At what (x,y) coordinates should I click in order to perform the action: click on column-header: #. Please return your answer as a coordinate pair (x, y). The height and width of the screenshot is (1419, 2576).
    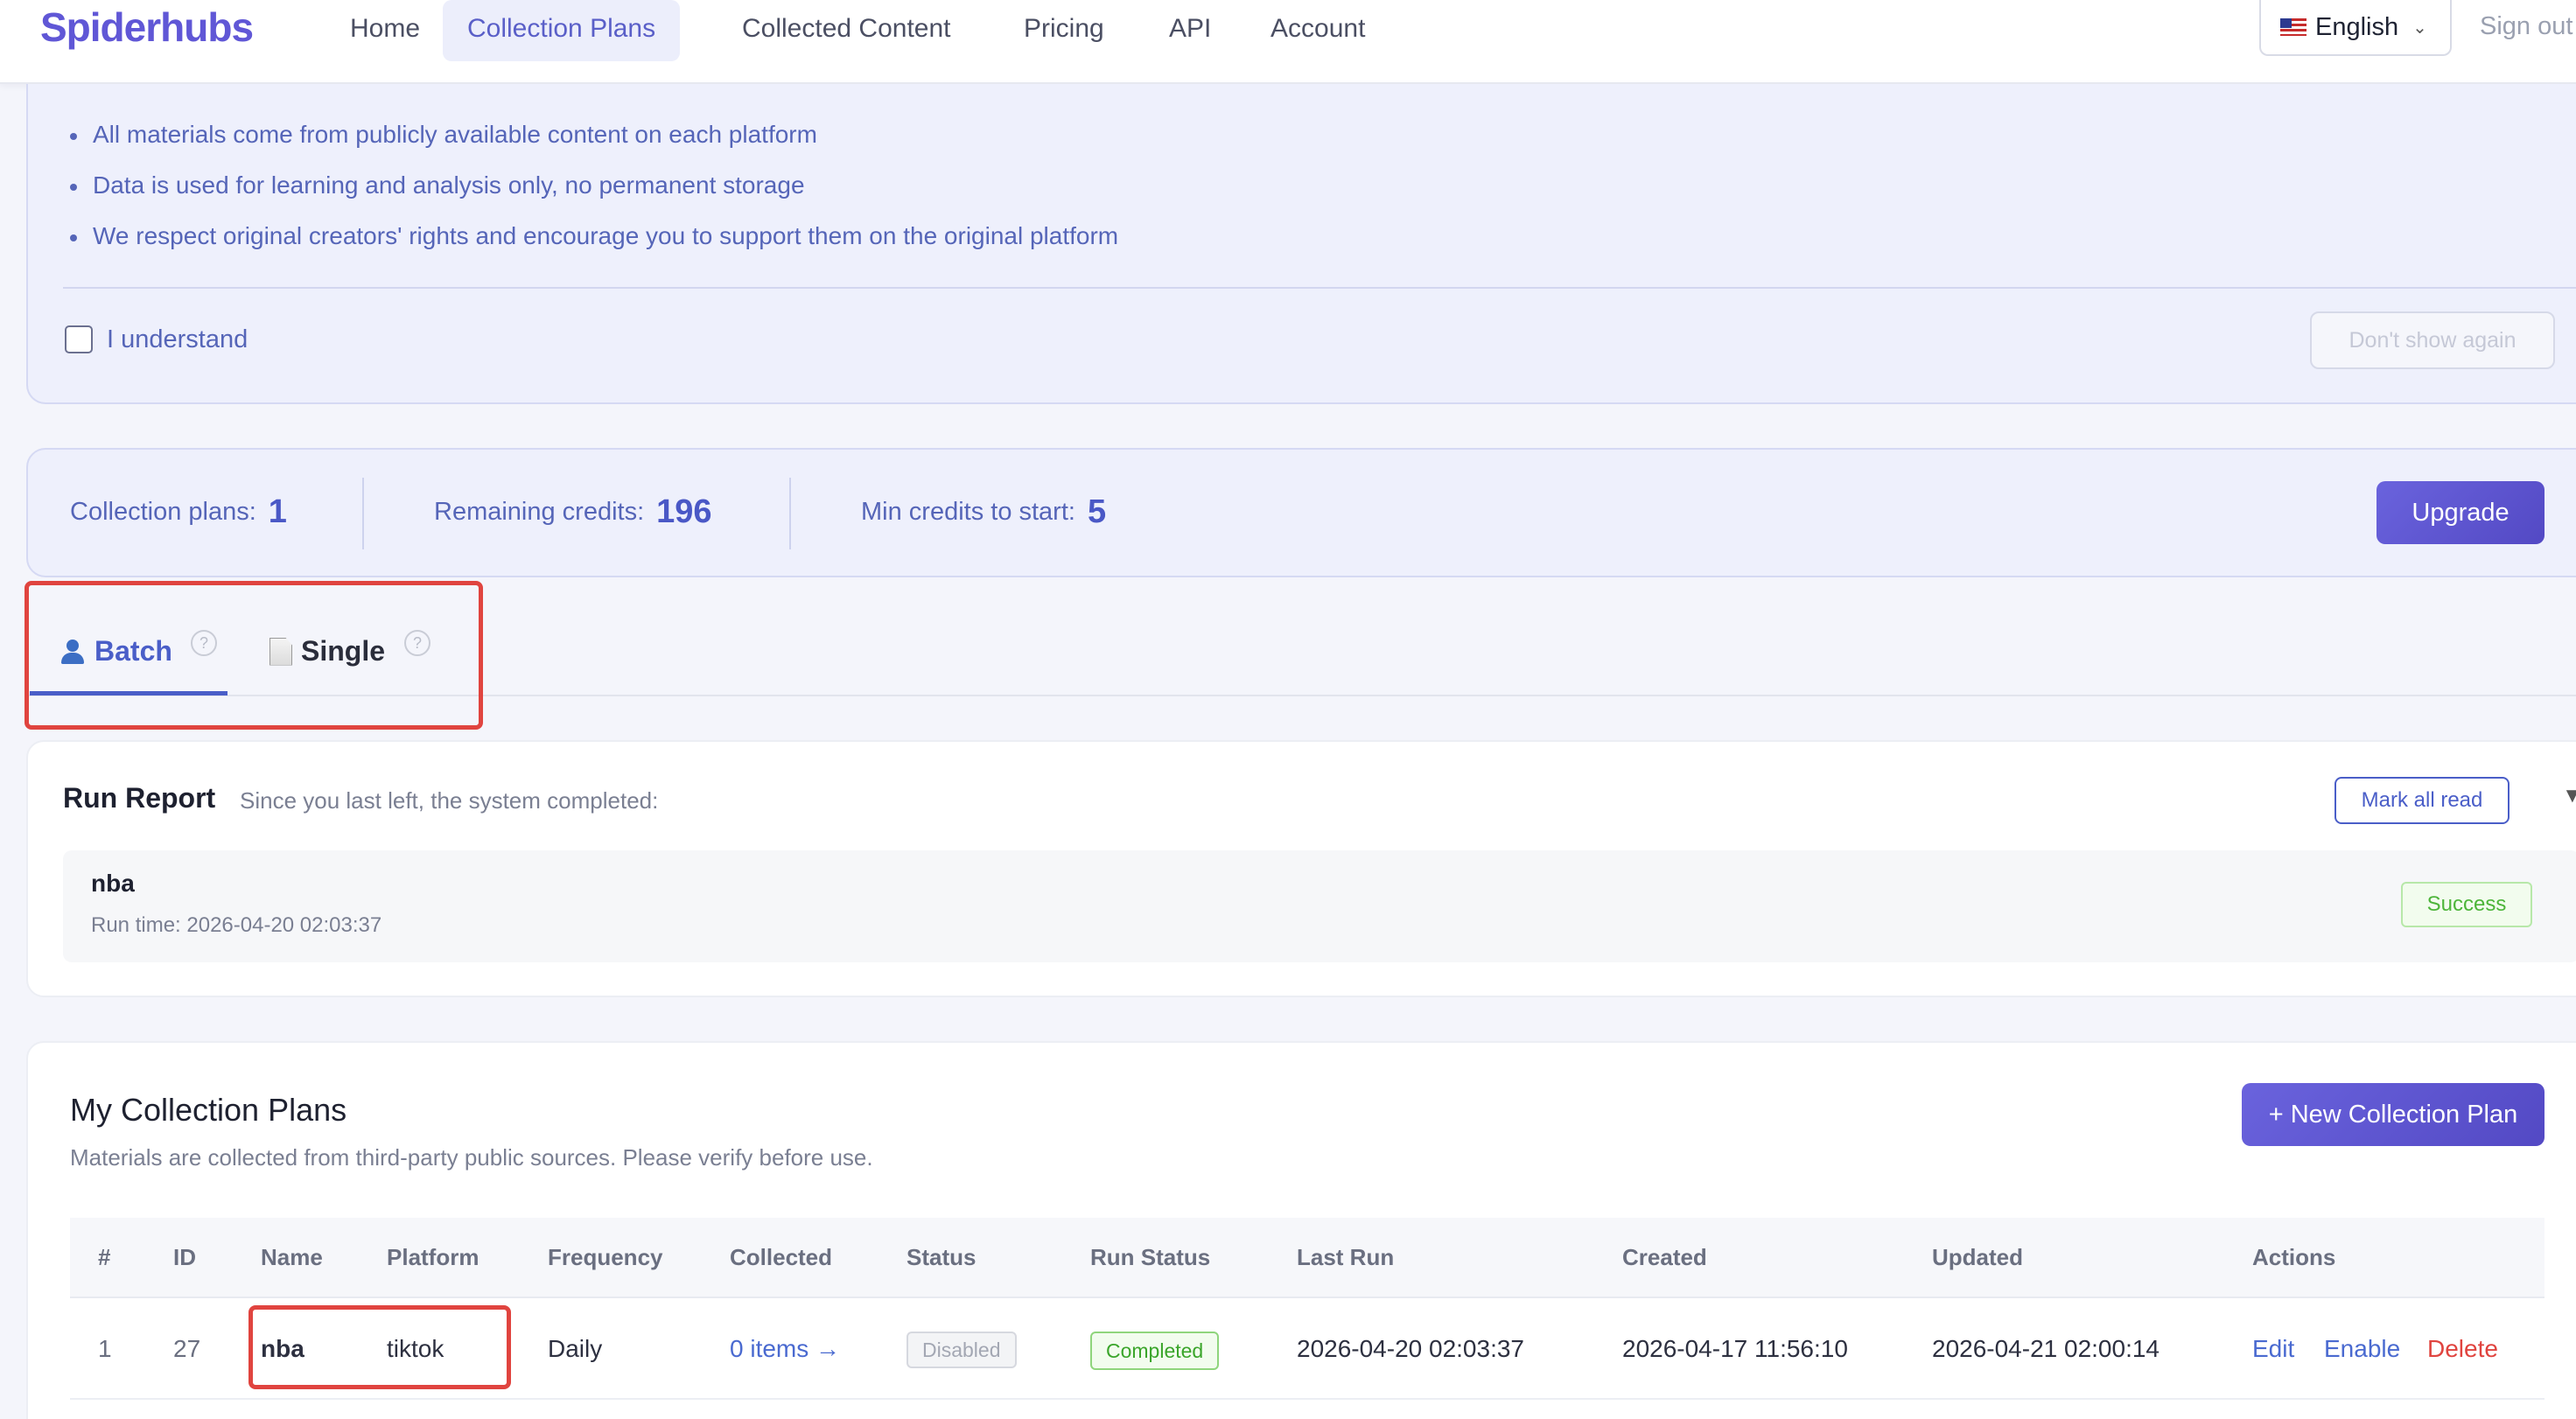
    Looking at the image, I should click on (104, 1257).